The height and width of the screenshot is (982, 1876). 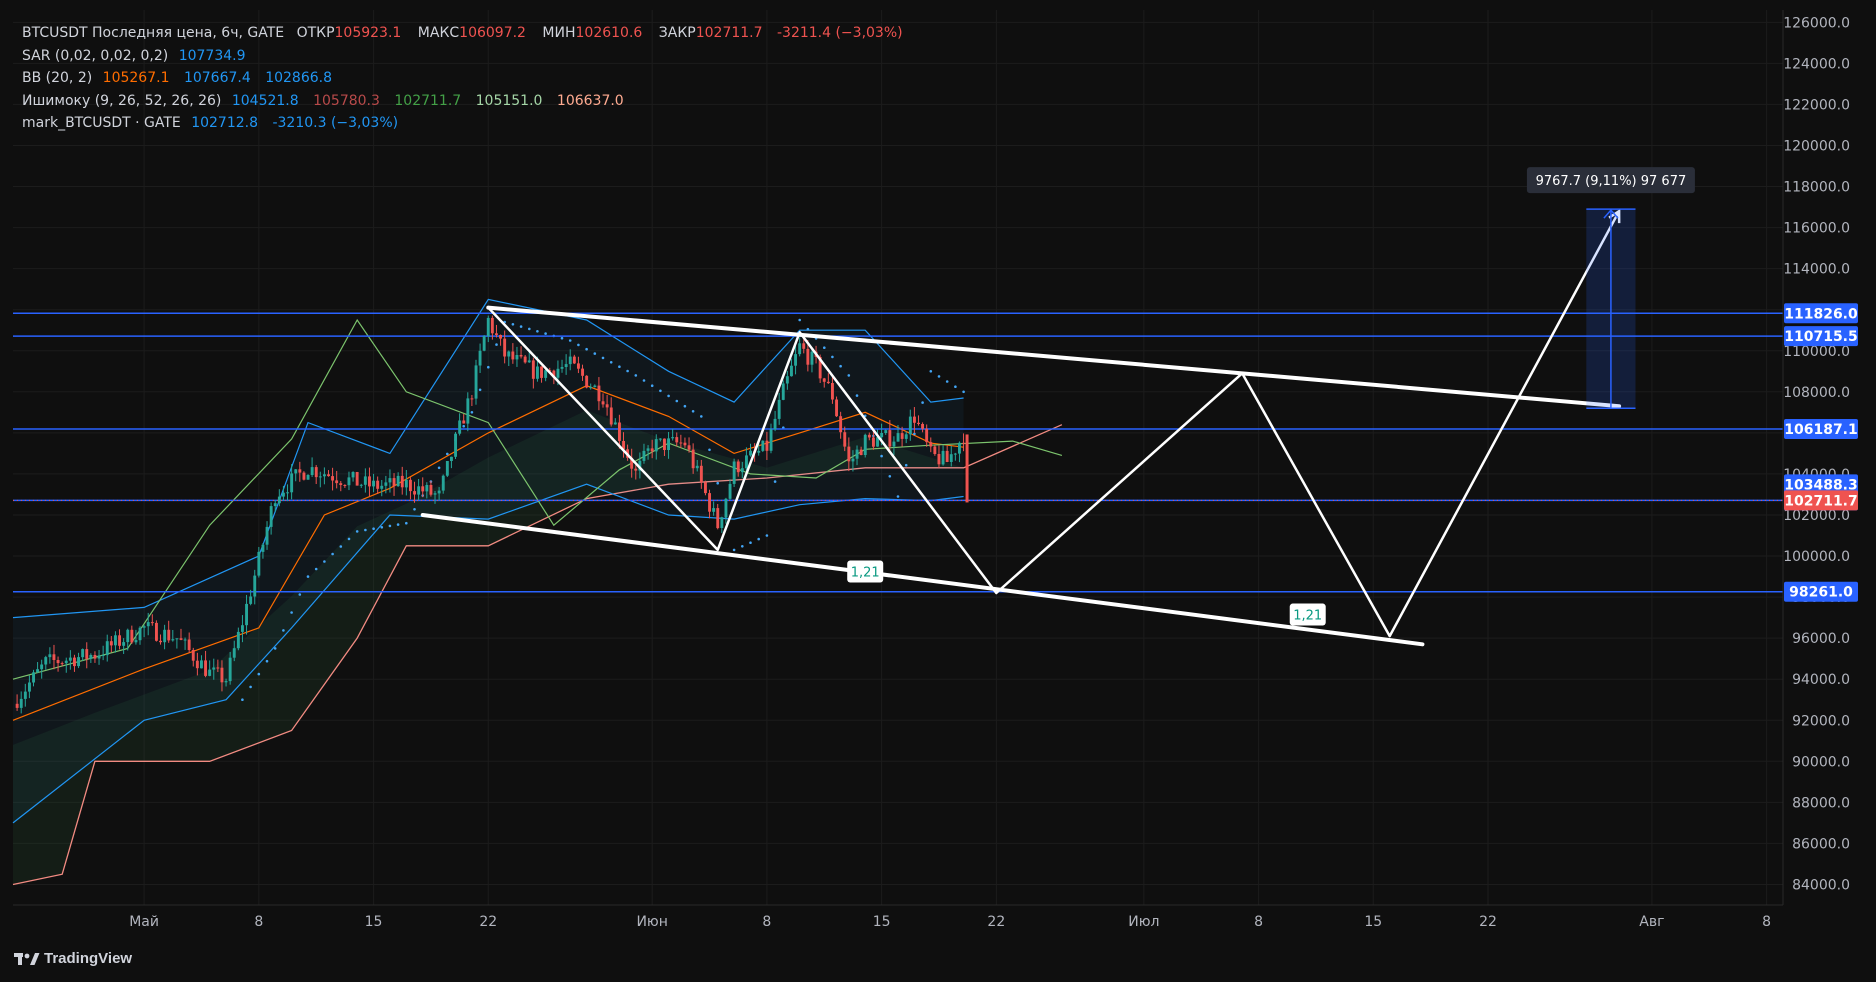 What do you see at coordinates (882, 922) in the screenshot?
I see `x-tick-label: 15` at bounding box center [882, 922].